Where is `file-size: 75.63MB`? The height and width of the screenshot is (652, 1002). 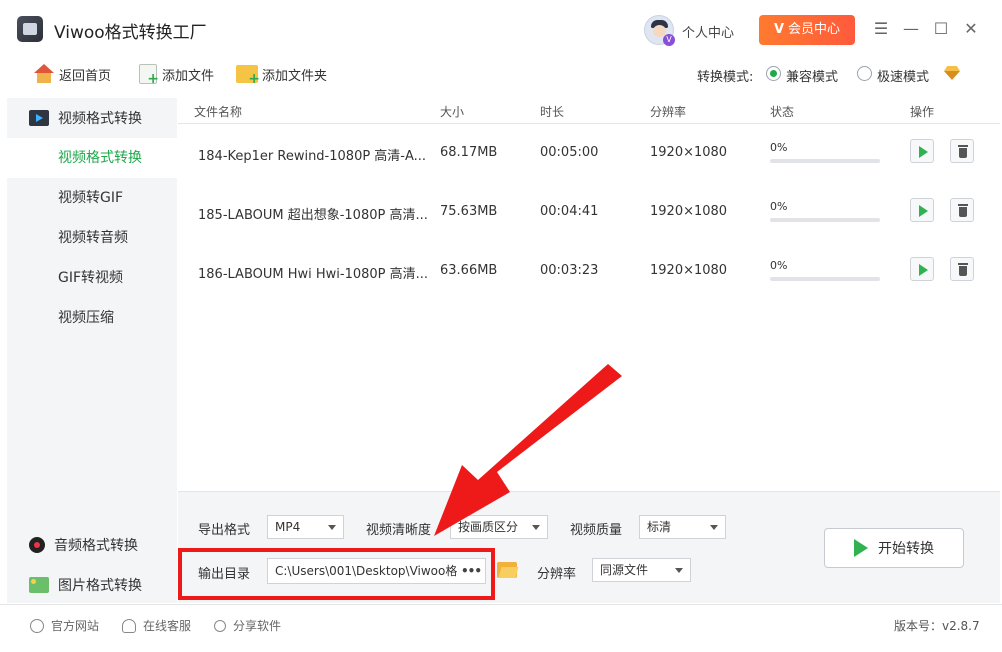
file-size: 75.63MB is located at coordinates (469, 211).